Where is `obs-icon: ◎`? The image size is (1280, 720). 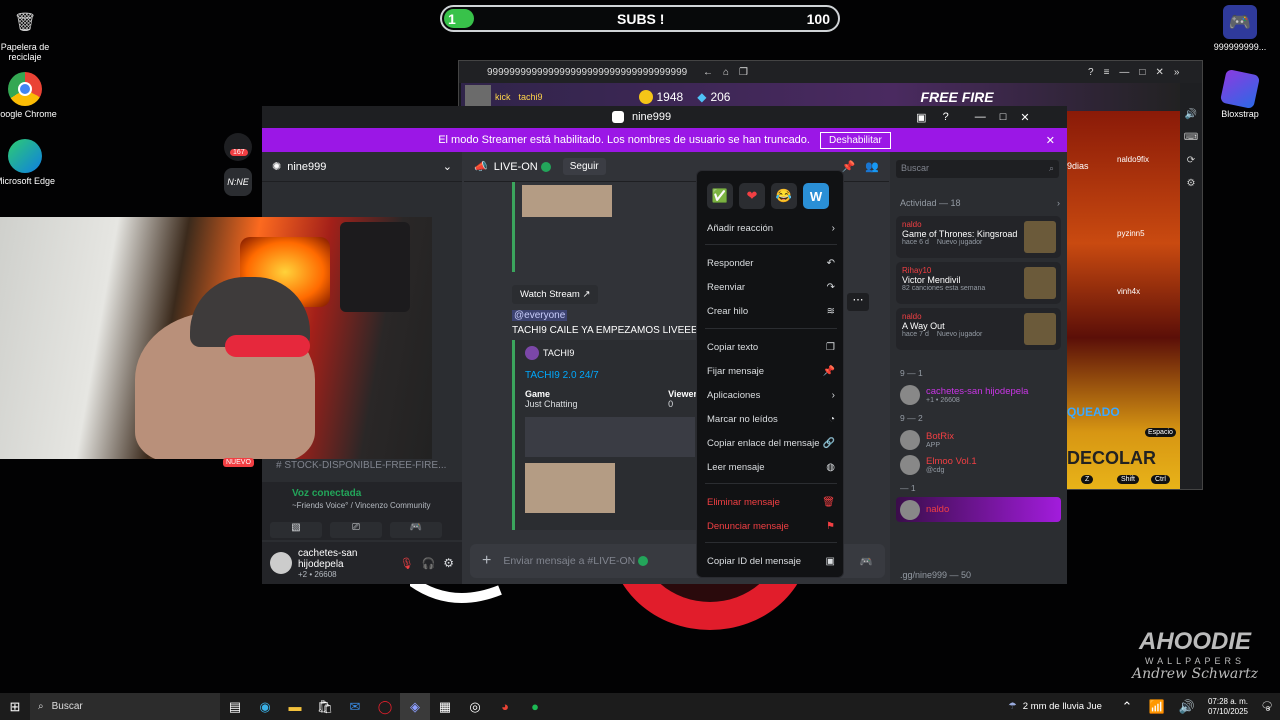
obs-icon: ◎ is located at coordinates (475, 706).